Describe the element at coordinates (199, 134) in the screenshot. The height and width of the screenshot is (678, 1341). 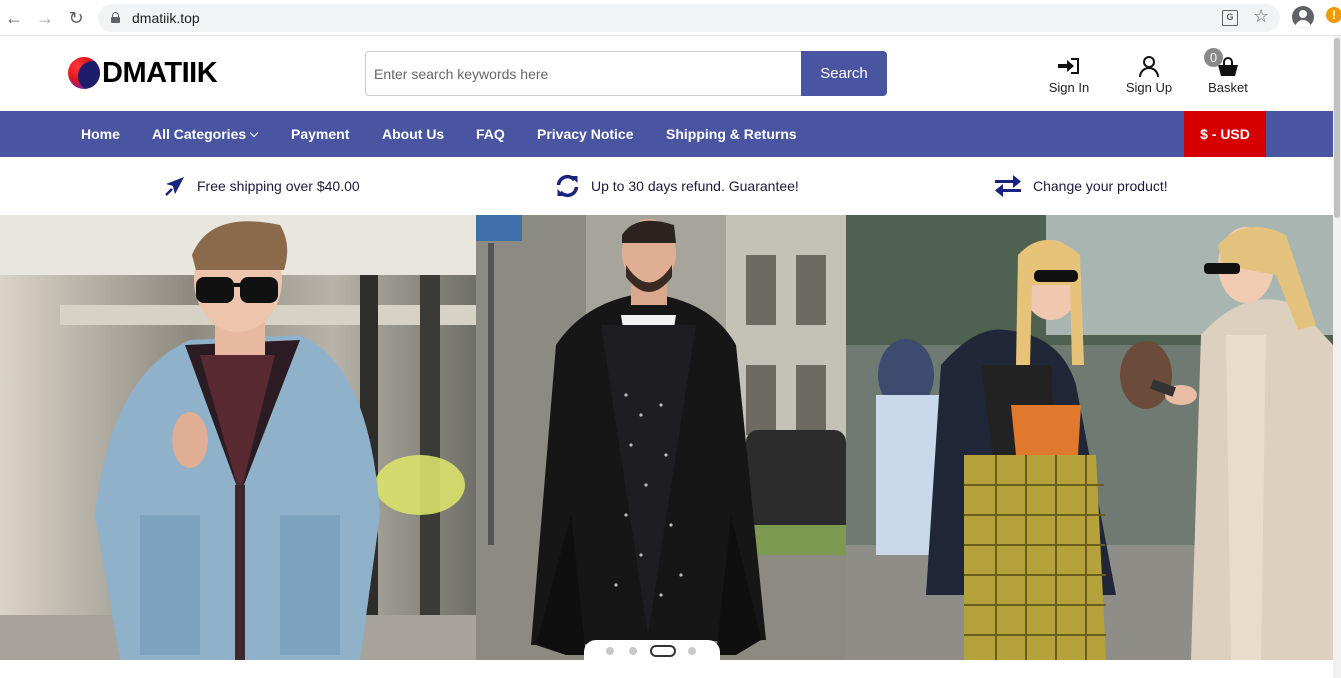
I see `nav-item-all-categories-label: All Categories` at that location.